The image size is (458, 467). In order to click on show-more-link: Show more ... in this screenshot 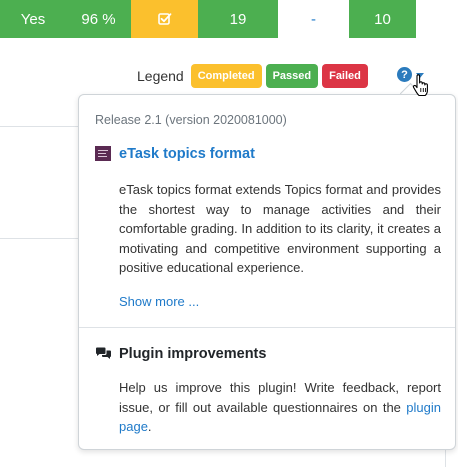, I will do `click(159, 301)`.